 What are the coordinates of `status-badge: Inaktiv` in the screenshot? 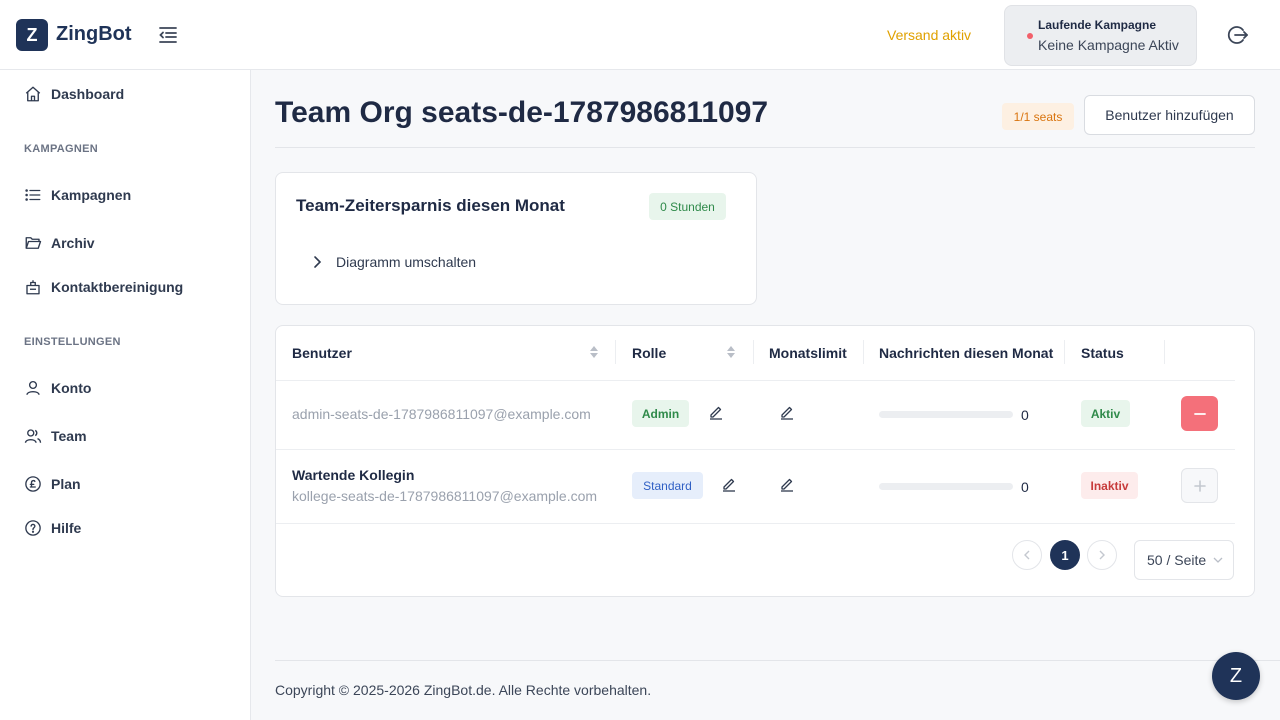 It's located at (1109, 485).